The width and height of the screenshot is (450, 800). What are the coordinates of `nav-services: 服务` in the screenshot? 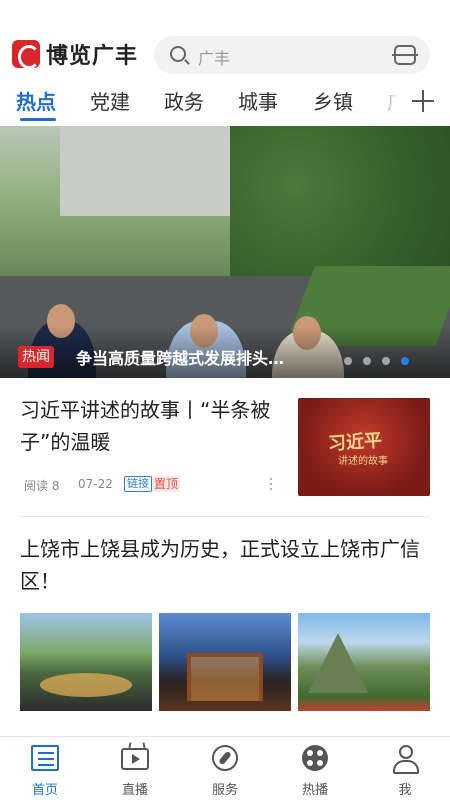 It's located at (225, 768).